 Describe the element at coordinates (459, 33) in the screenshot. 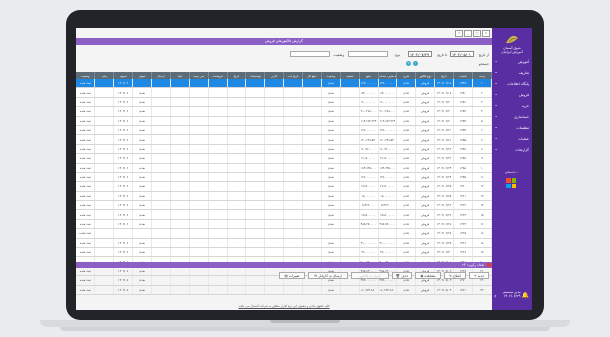

I see `help-button: ?` at that location.